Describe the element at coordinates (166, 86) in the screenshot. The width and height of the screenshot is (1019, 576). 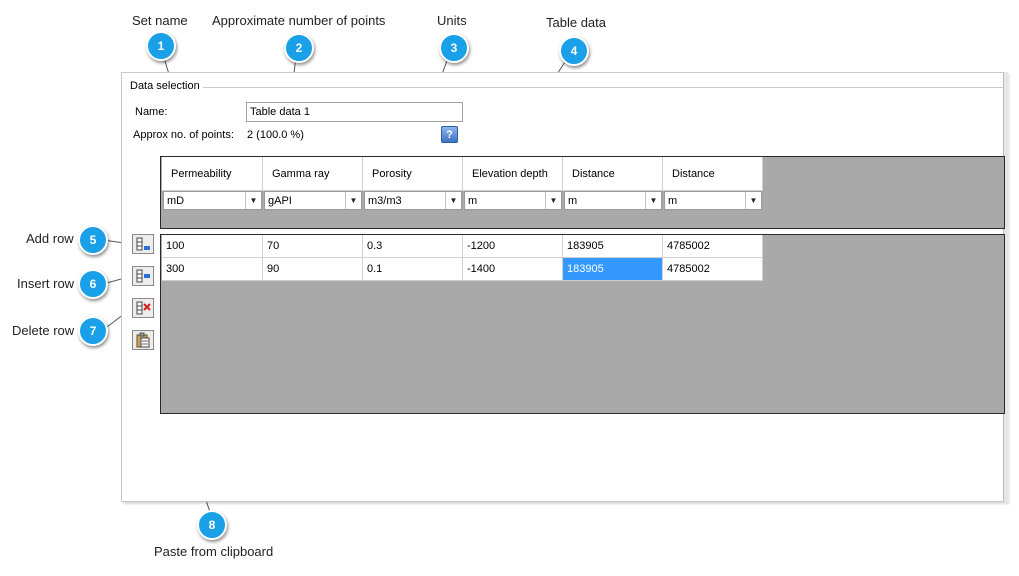
I see `group-title: Data selection` at that location.